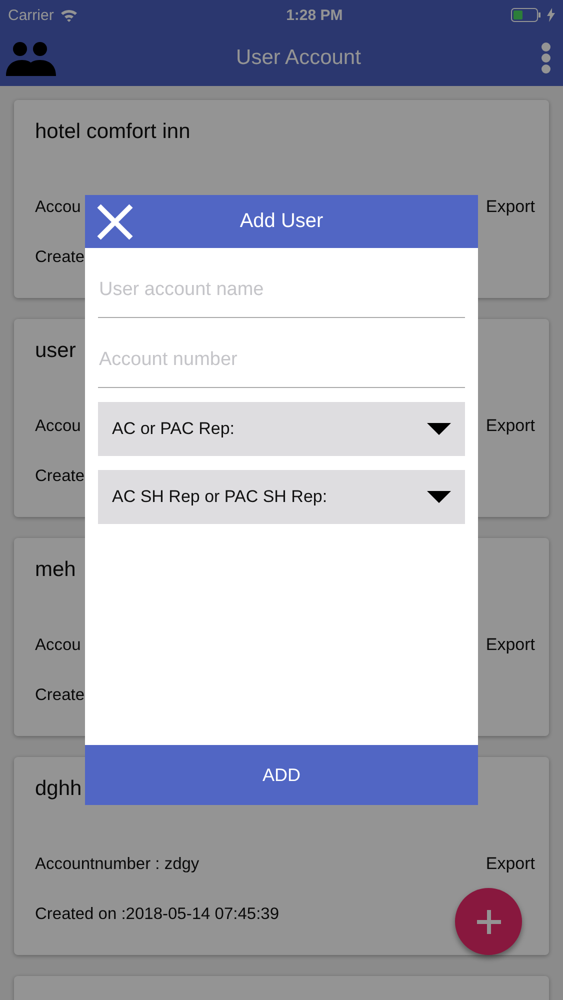  What do you see at coordinates (546, 58) in the screenshot?
I see `more-menu-icon` at bounding box center [546, 58].